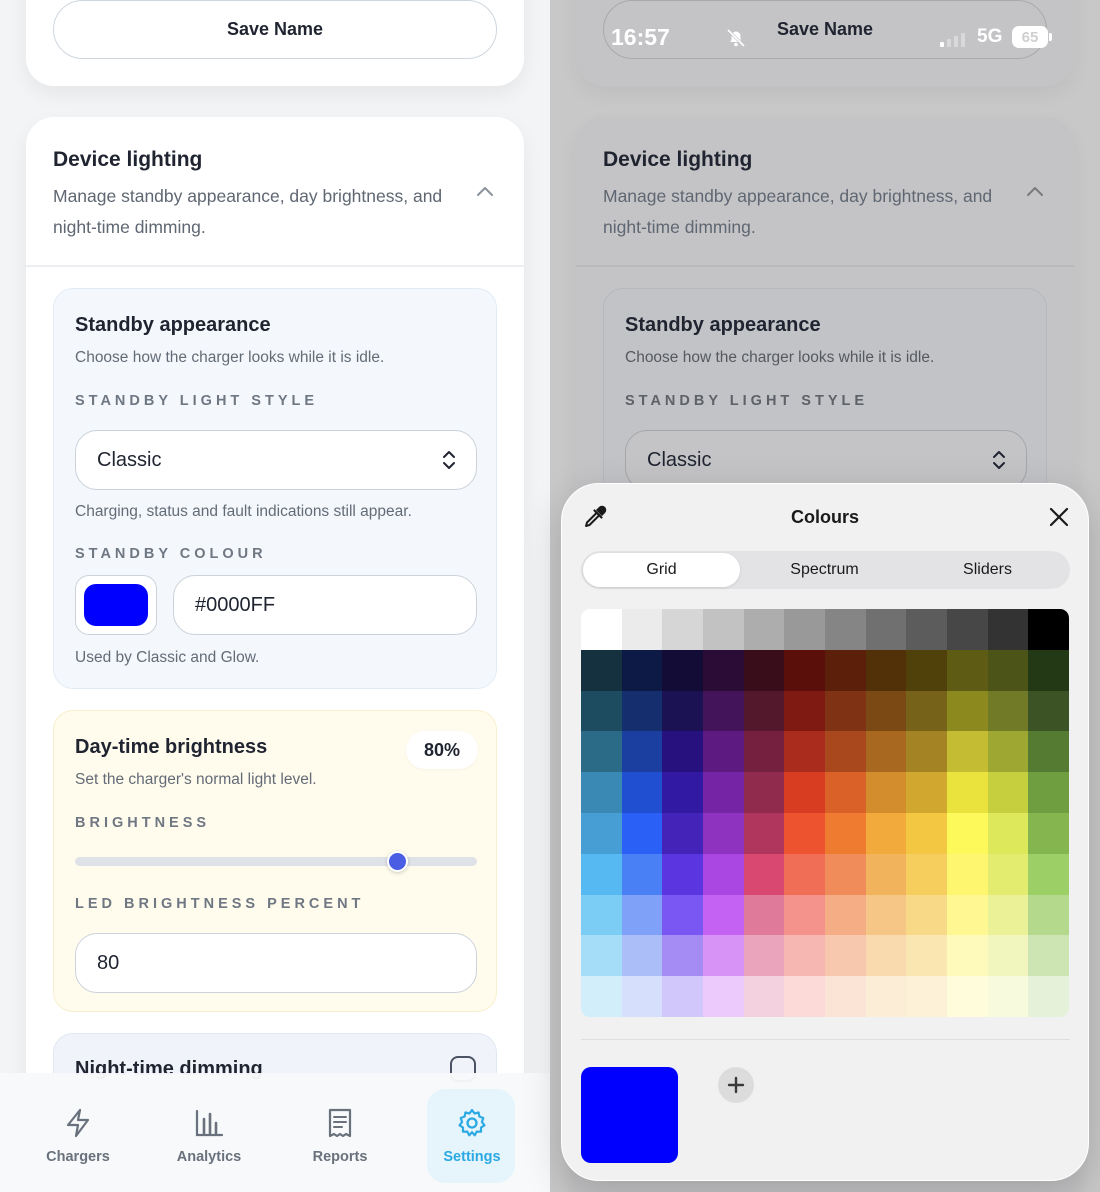 The image size is (1100, 1192). I want to click on add-colour-button, so click(736, 1085).